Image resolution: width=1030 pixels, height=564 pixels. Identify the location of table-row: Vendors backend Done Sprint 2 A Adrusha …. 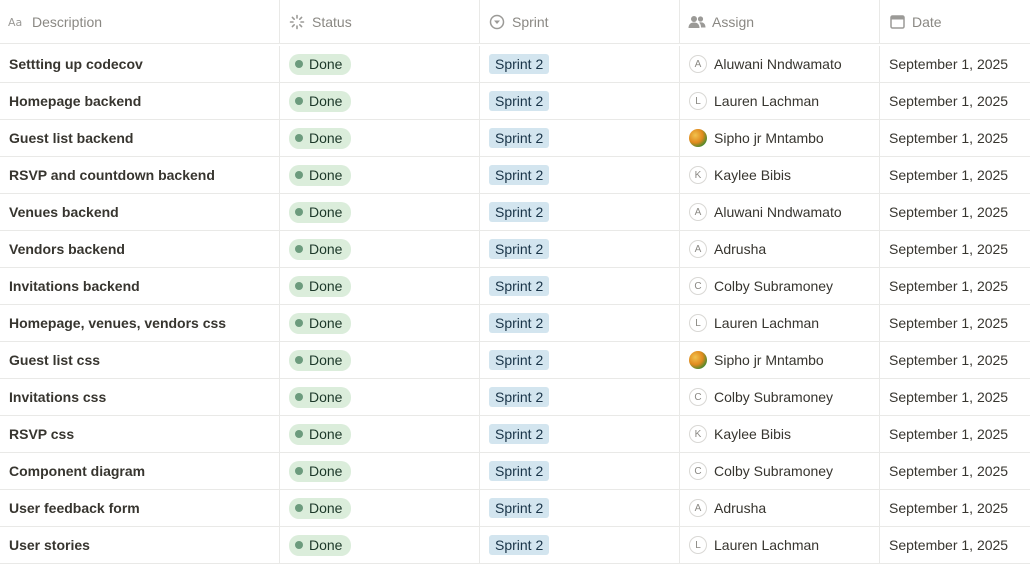
(515, 249).